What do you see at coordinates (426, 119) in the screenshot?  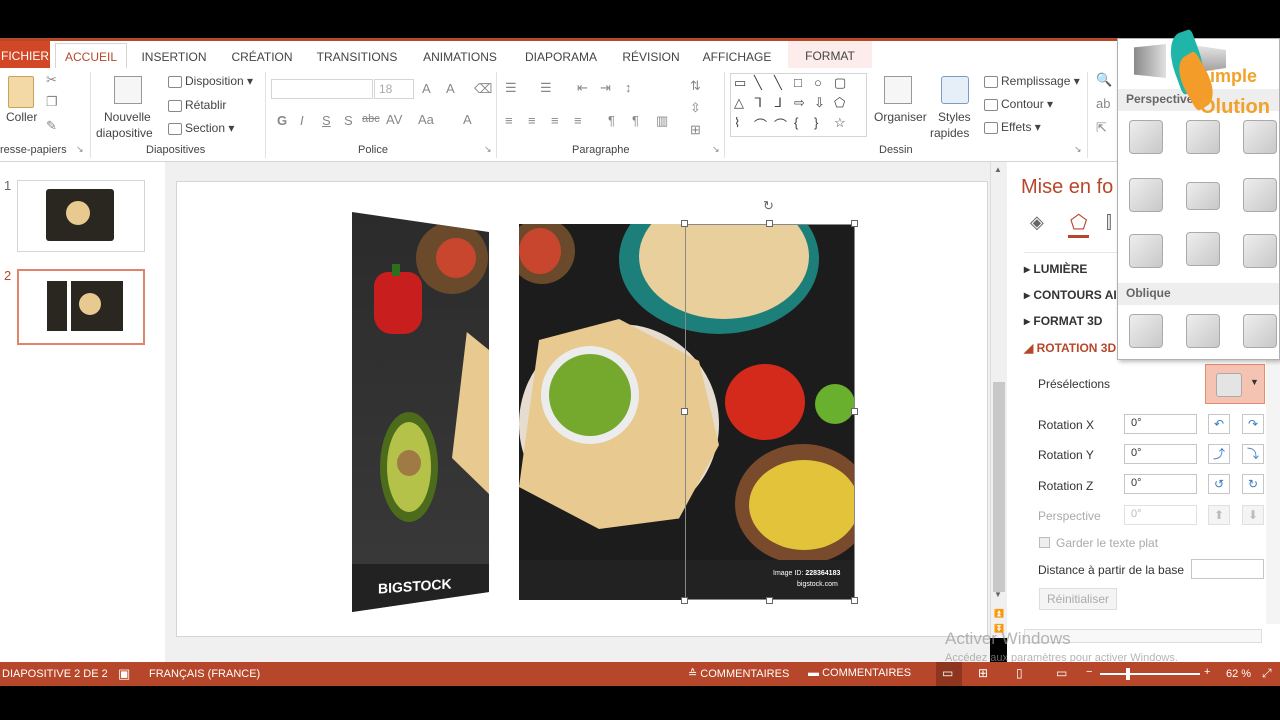 I see `change-case-icon: Aa` at bounding box center [426, 119].